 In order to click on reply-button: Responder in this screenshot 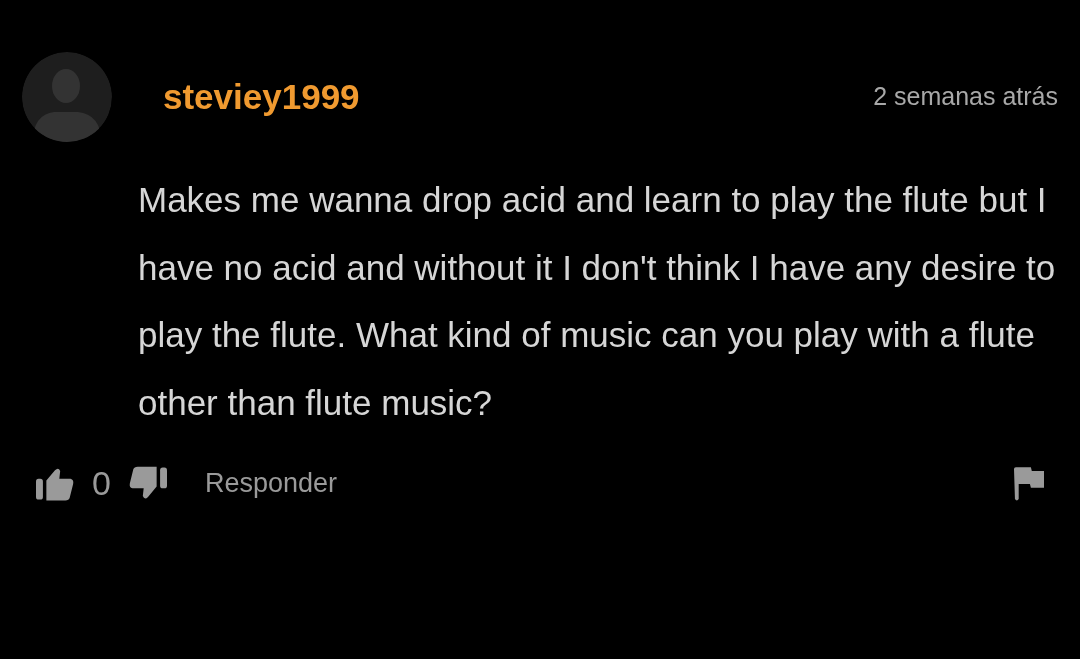, I will do `click(270, 483)`.